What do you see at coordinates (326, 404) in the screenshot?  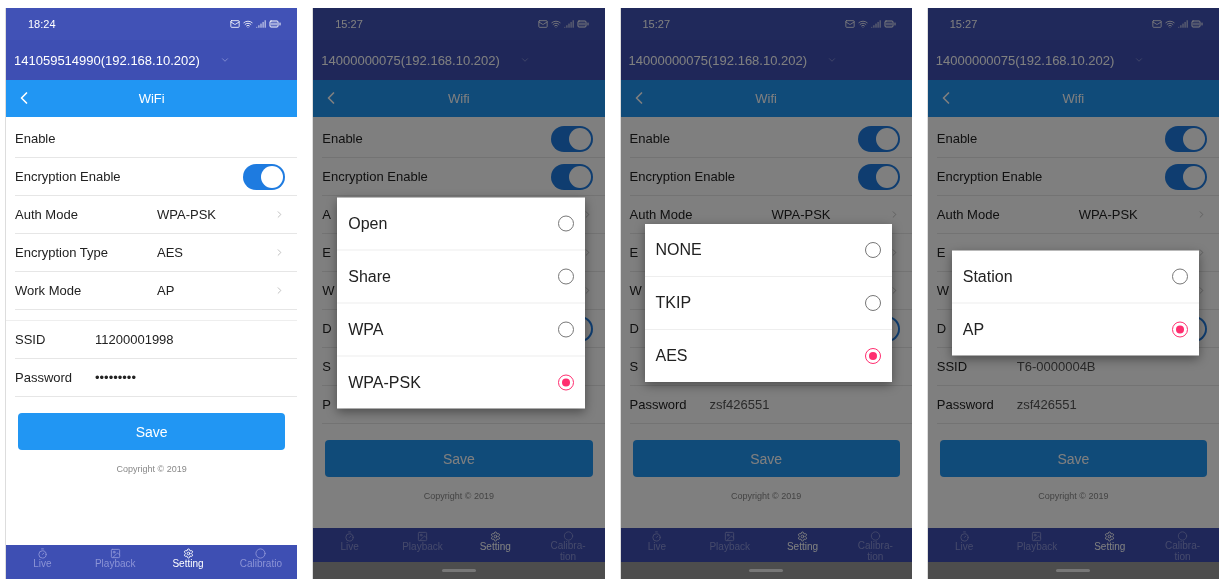 I see `setting-label: P` at bounding box center [326, 404].